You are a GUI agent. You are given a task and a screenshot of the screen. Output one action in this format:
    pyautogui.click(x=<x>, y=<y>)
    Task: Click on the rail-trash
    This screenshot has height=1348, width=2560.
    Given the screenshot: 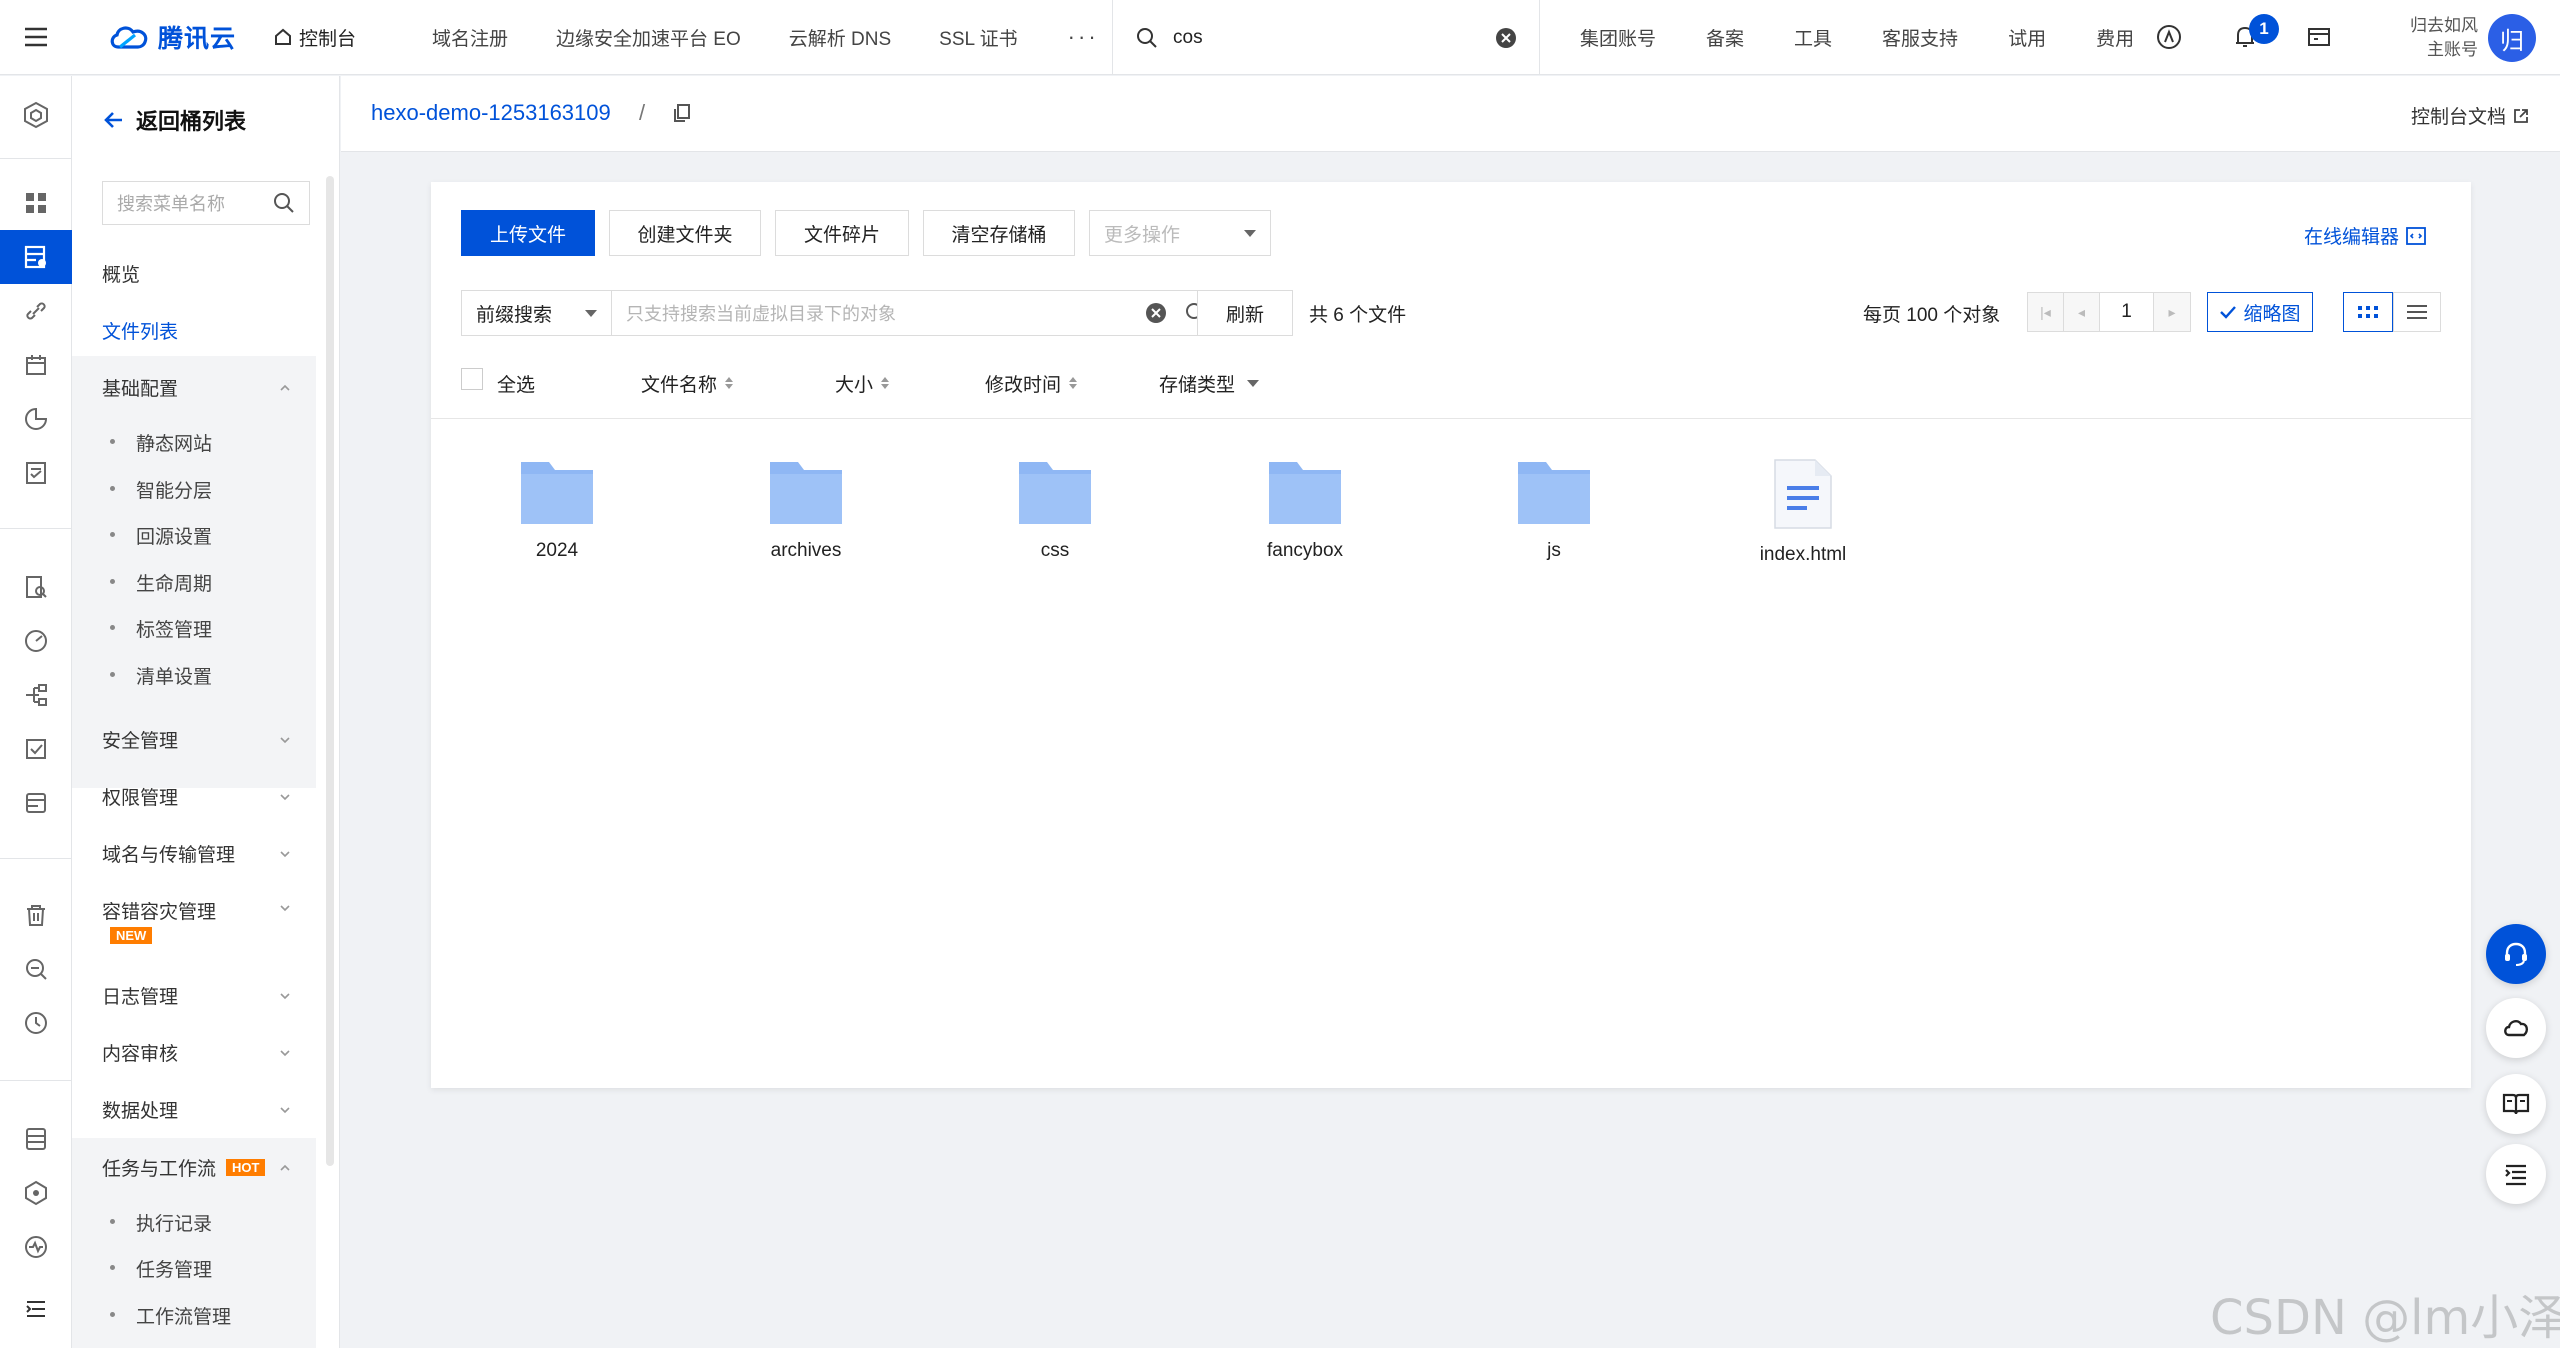 What is the action you would take?
    pyautogui.click(x=36, y=915)
    